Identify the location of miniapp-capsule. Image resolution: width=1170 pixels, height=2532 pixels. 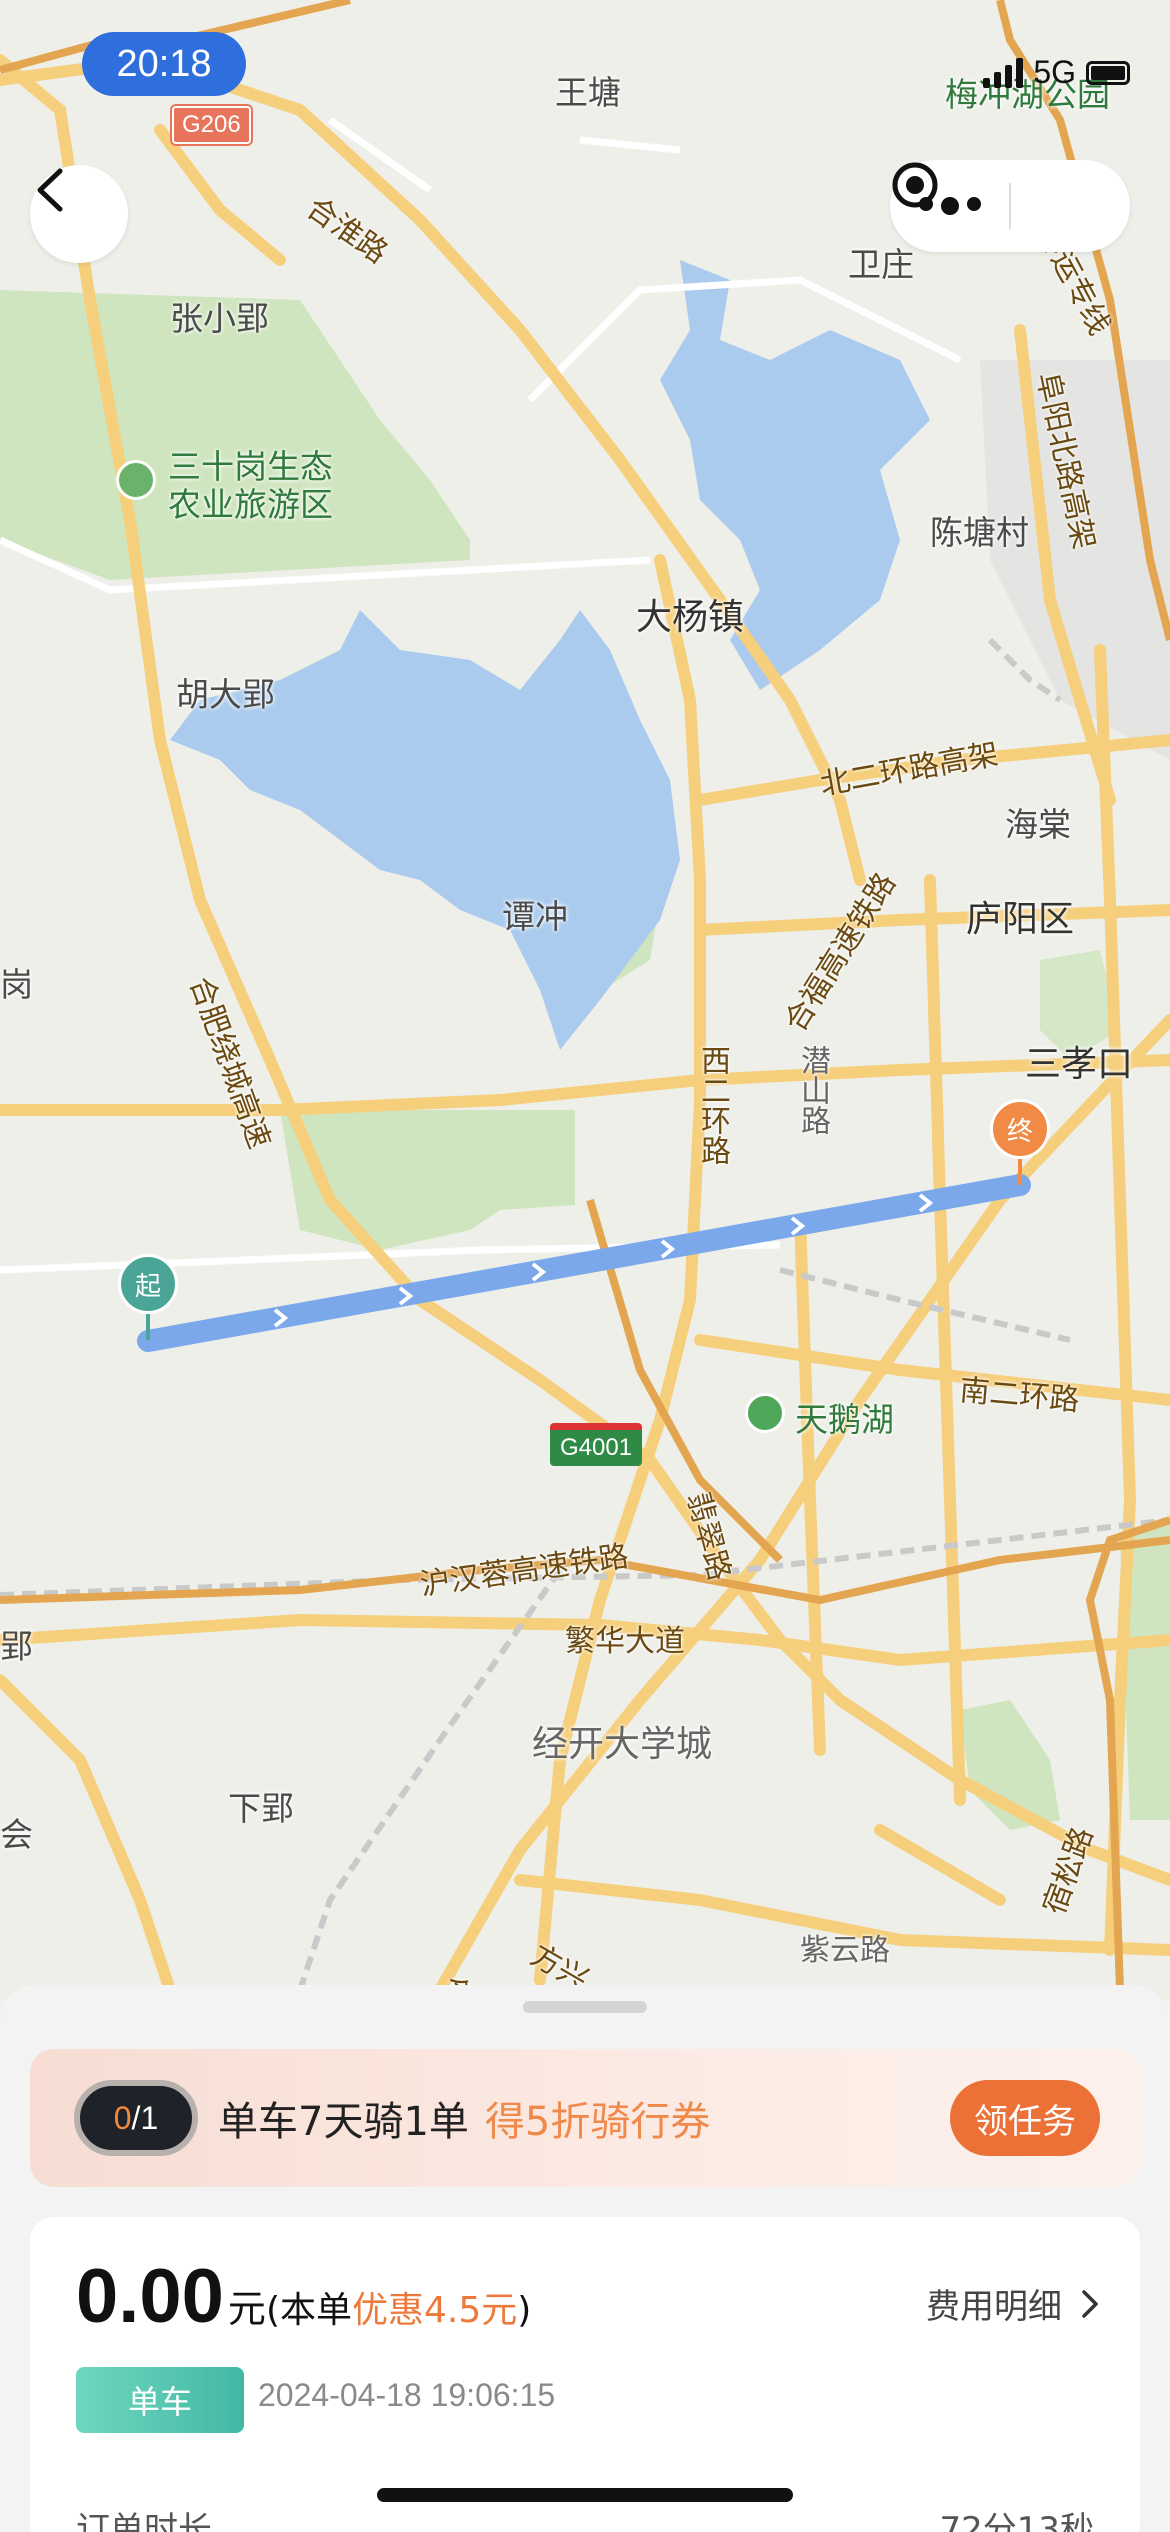
(1010, 206).